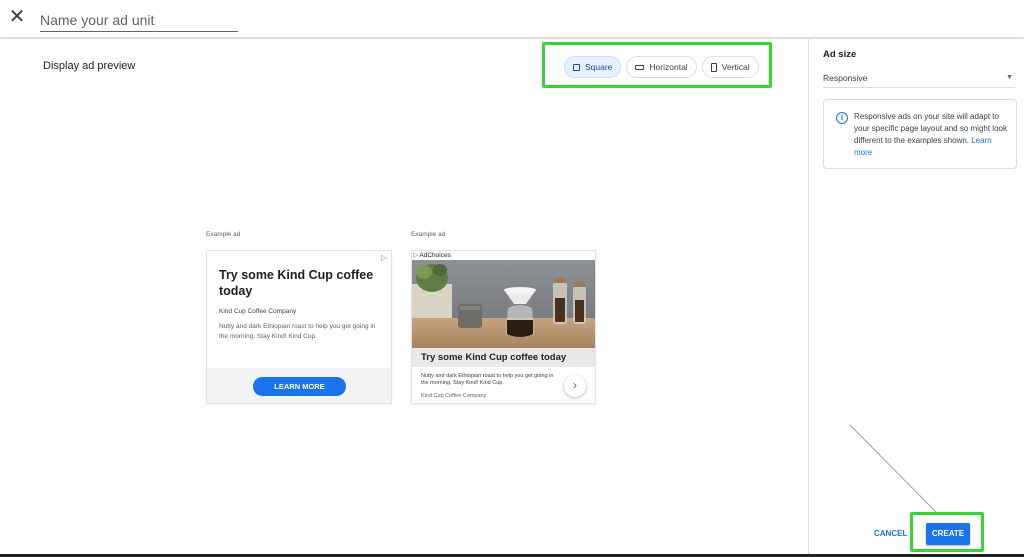 The height and width of the screenshot is (557, 1024). I want to click on cancel-button: CANCEL, so click(890, 533).